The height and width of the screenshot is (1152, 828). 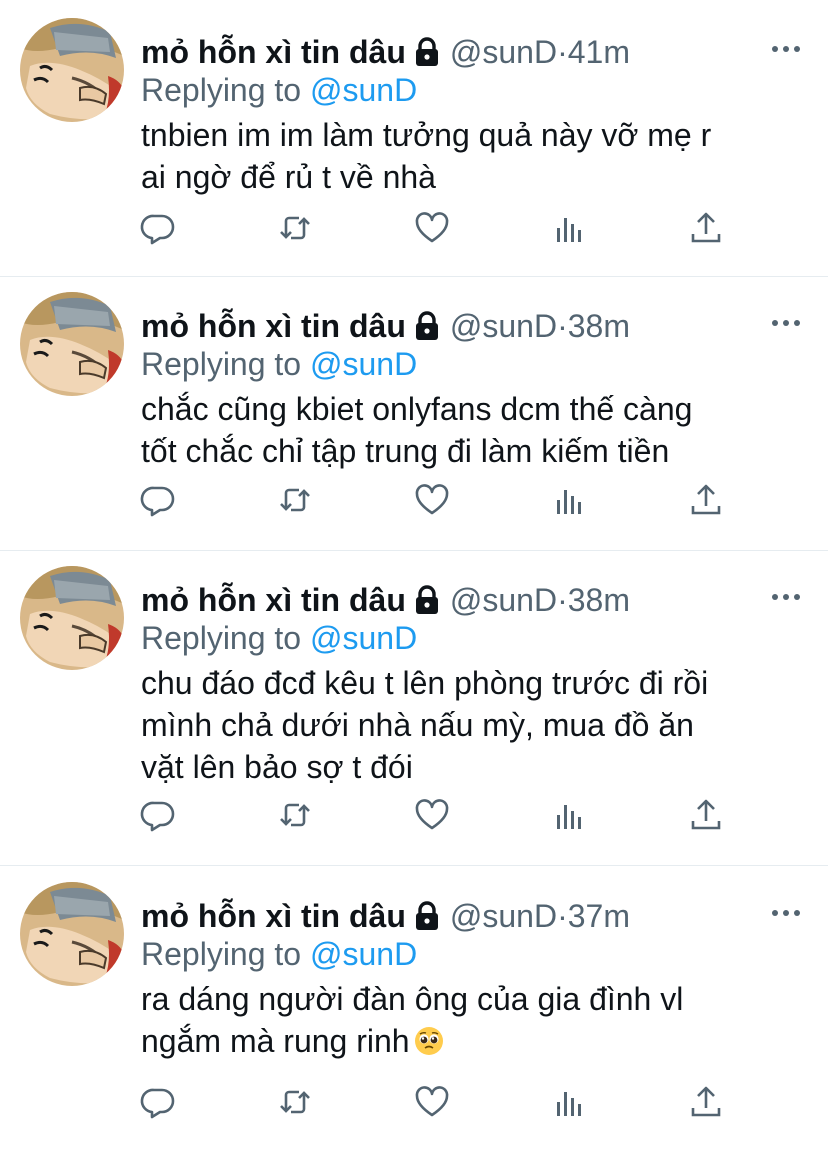 I want to click on tweet-text-line: vặt lên bảo sợ t đói, so click(x=476, y=767).